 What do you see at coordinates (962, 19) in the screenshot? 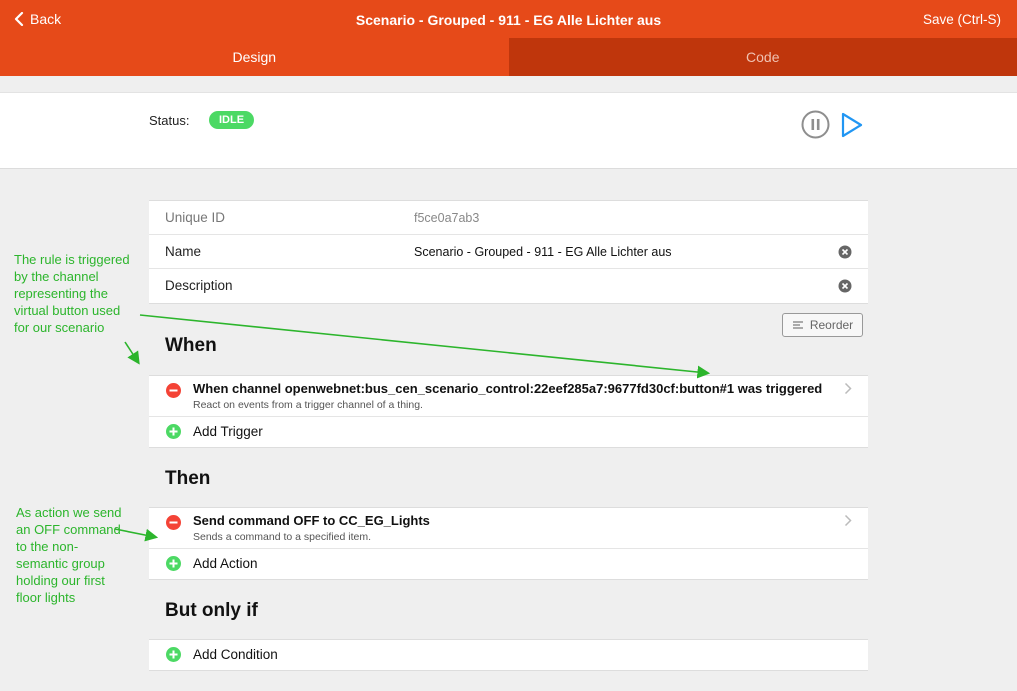
I see `save-button: Save (Ctrl-S)` at bounding box center [962, 19].